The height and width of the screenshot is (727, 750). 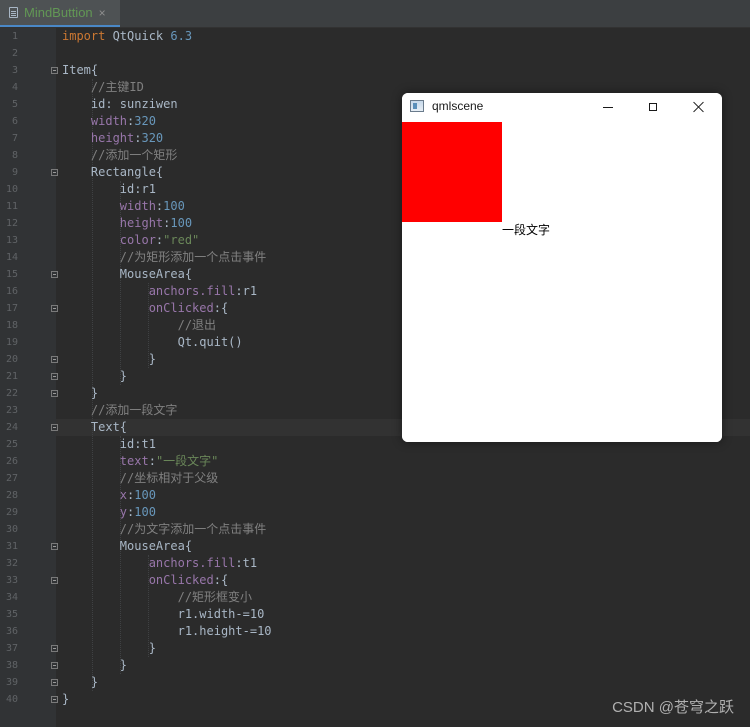 I want to click on line-number: 32, so click(x=11, y=563).